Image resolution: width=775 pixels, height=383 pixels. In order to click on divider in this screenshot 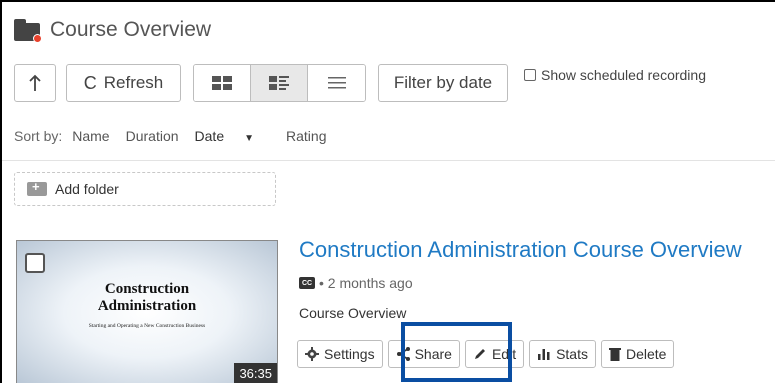, I will do `click(388, 160)`.